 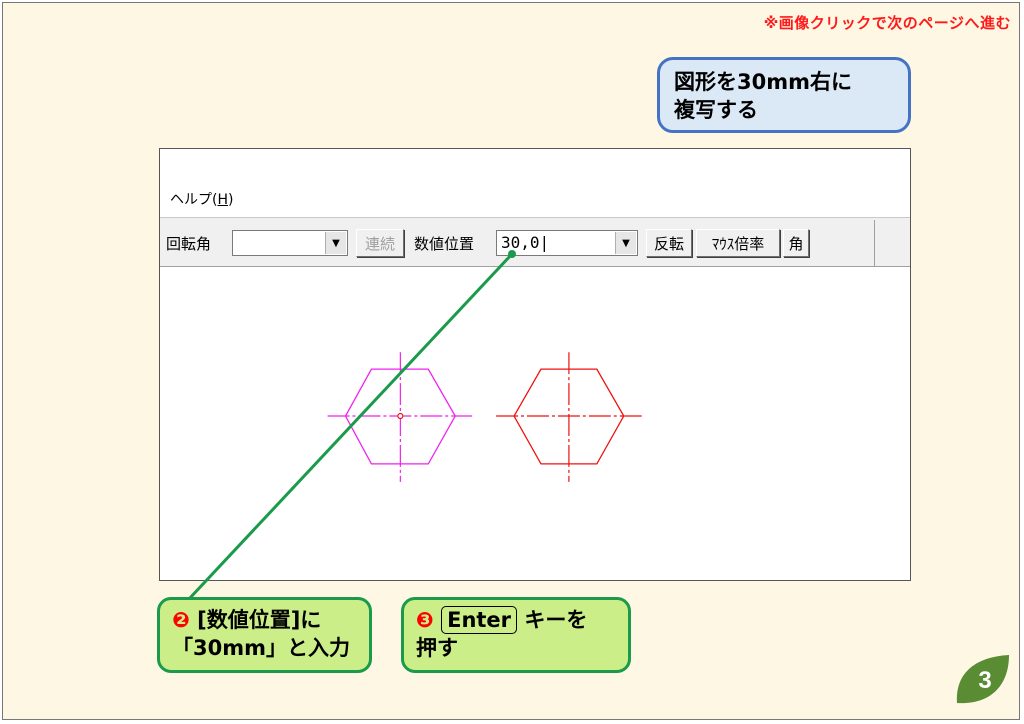 I want to click on help-accel-key: H, so click(x=222, y=200).